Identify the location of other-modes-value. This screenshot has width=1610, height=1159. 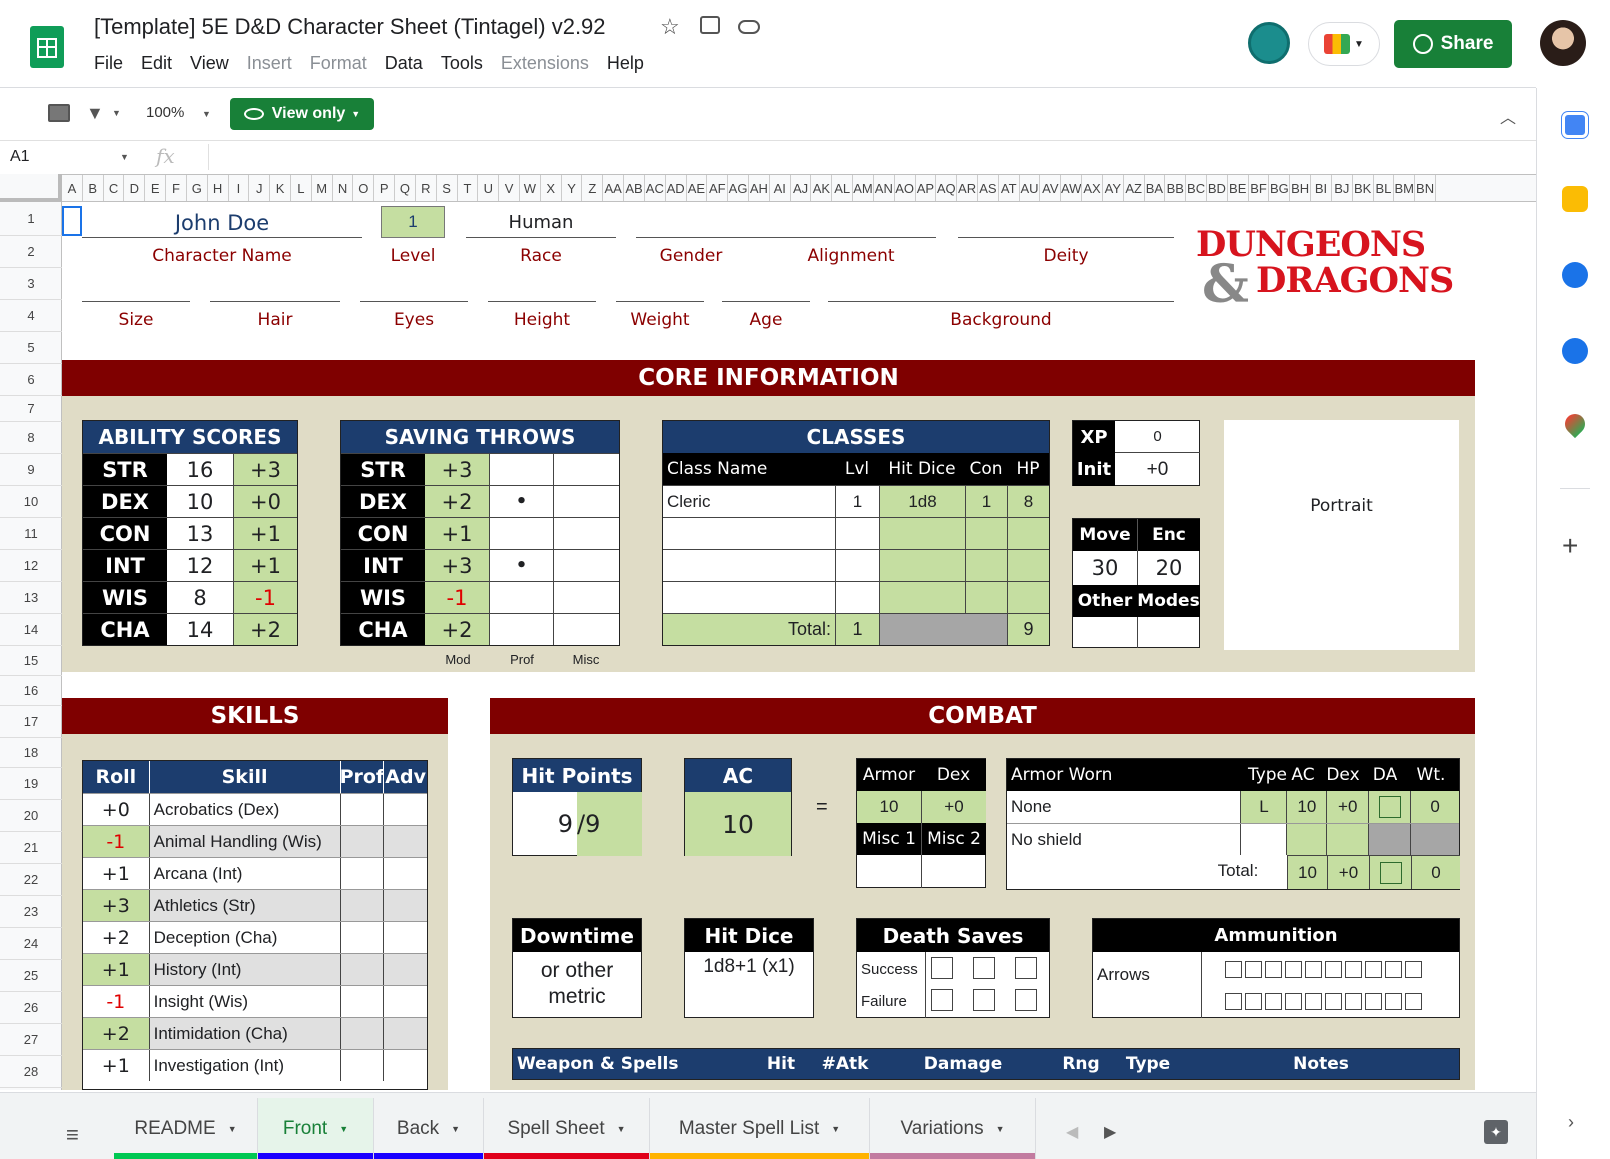
(1137, 632).